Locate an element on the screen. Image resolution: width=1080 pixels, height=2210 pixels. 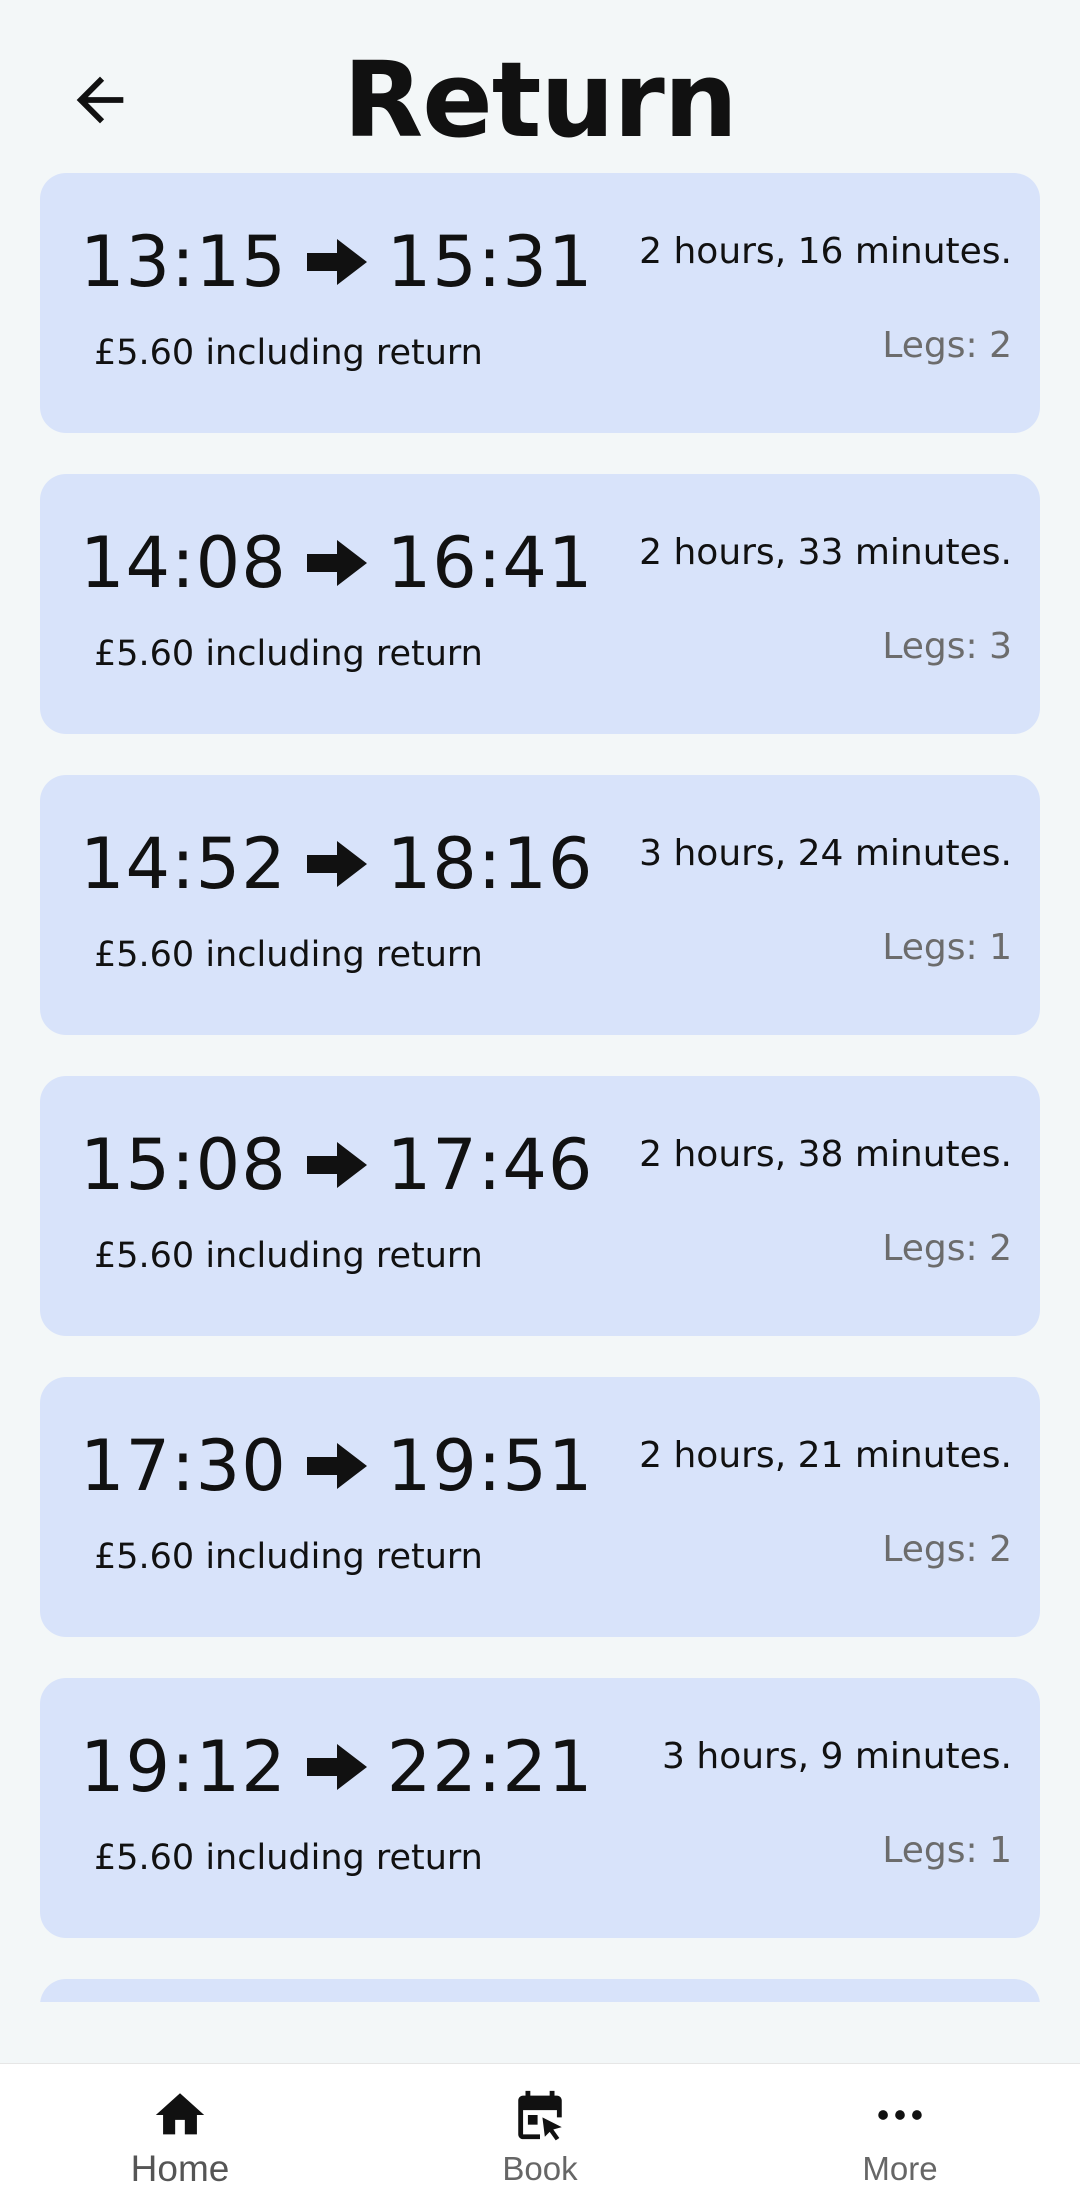
journey-duration: 2 hours, 33 minutes. is located at coordinates (825, 552).